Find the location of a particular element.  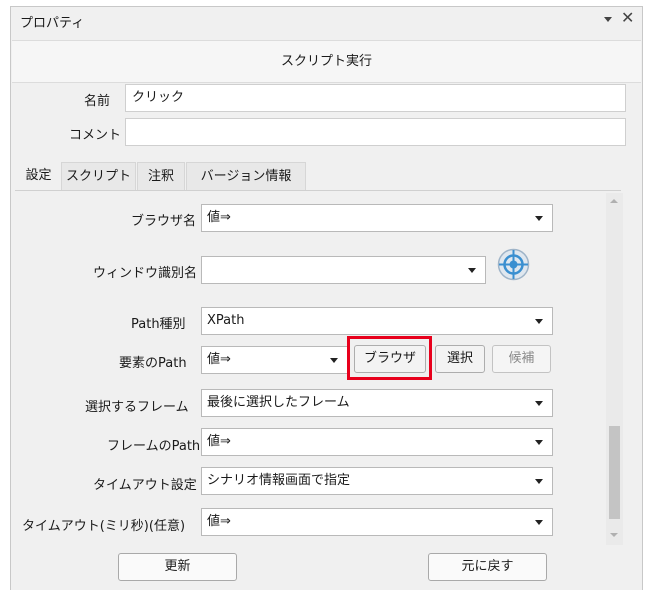

select-button: 選択 is located at coordinates (460, 359).